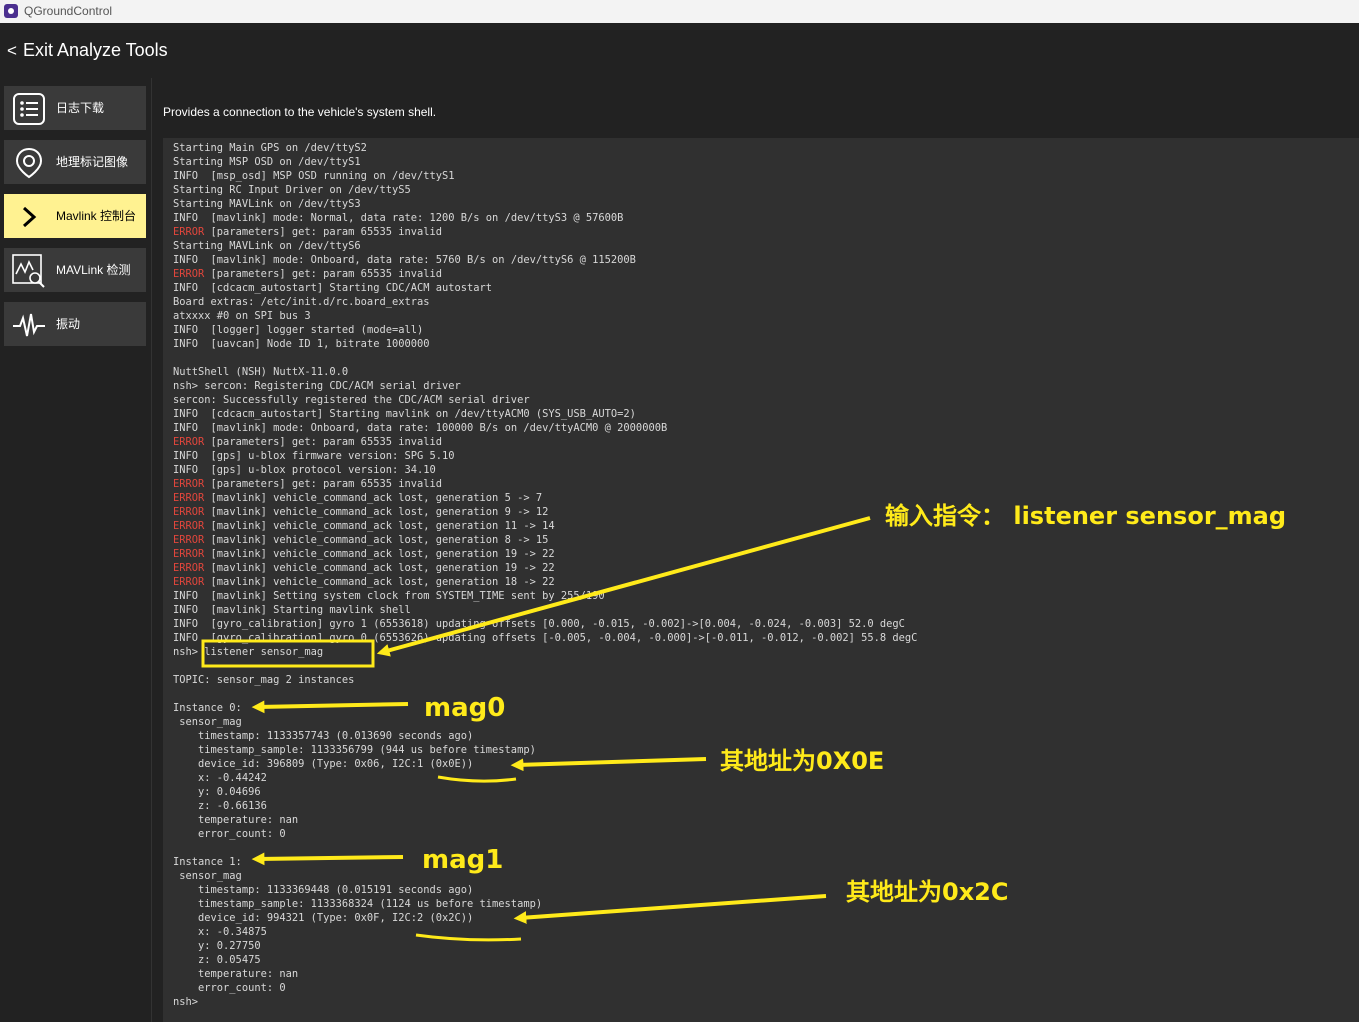  I want to click on back-chevron-icon: <, so click(12, 50).